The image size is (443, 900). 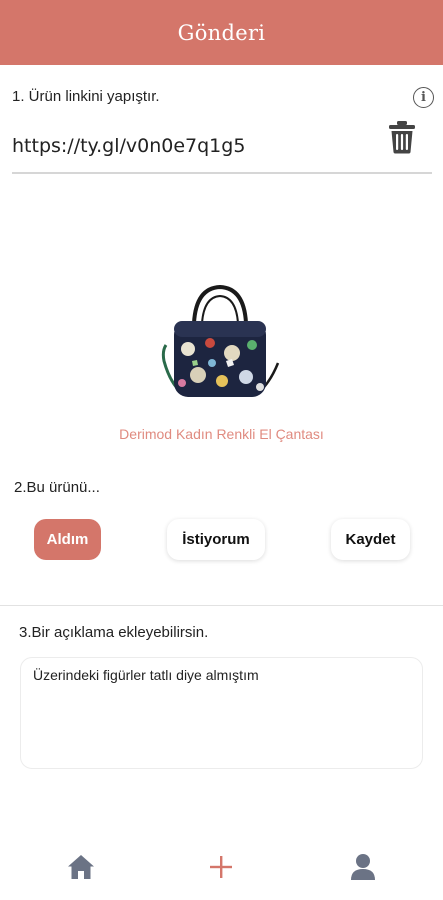 I want to click on profile-icon, so click(x=363, y=867).